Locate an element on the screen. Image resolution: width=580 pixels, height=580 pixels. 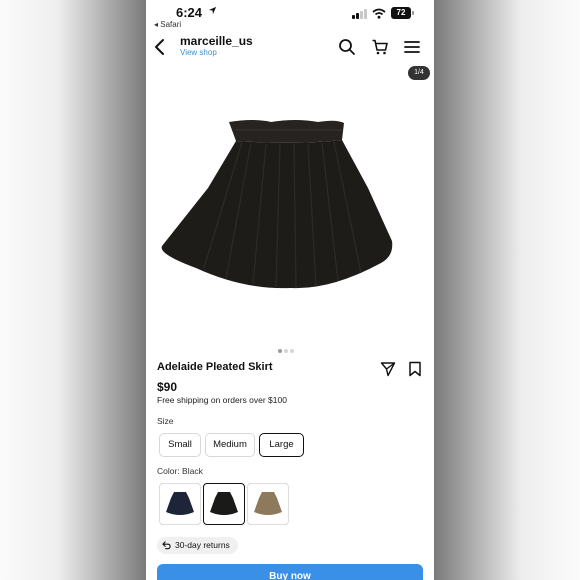
size-option-small: Small is located at coordinates (180, 445).